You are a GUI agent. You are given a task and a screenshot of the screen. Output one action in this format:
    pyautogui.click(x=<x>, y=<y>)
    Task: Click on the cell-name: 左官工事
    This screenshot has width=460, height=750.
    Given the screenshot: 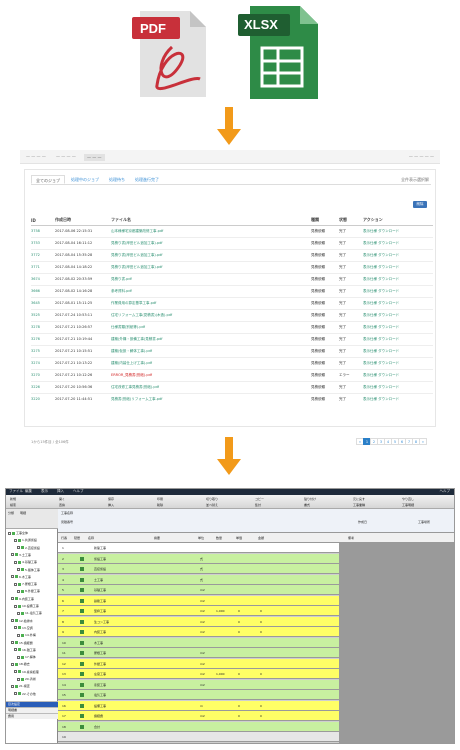 What is the action you would take?
    pyautogui.click(x=100, y=674)
    